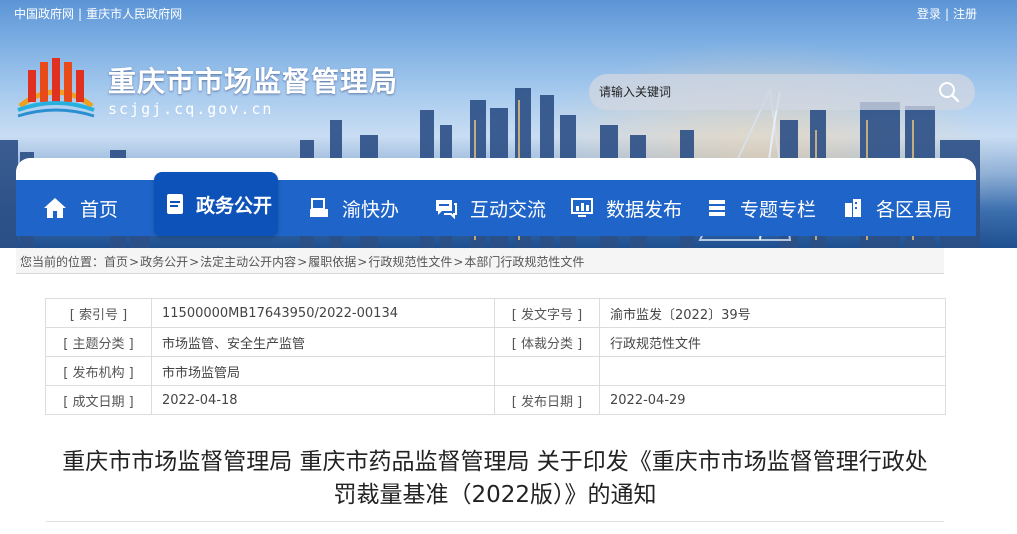  I want to click on nav-item-districts: 各区县局, so click(897, 208).